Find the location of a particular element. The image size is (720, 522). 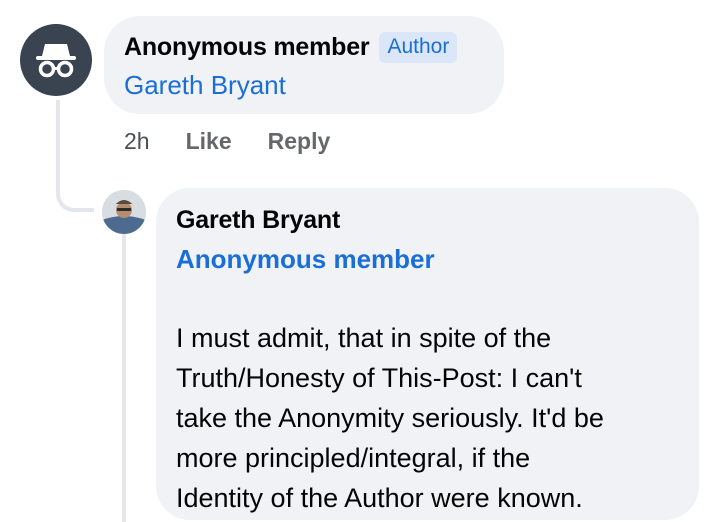

reply-button: Reply is located at coordinates (299, 141).